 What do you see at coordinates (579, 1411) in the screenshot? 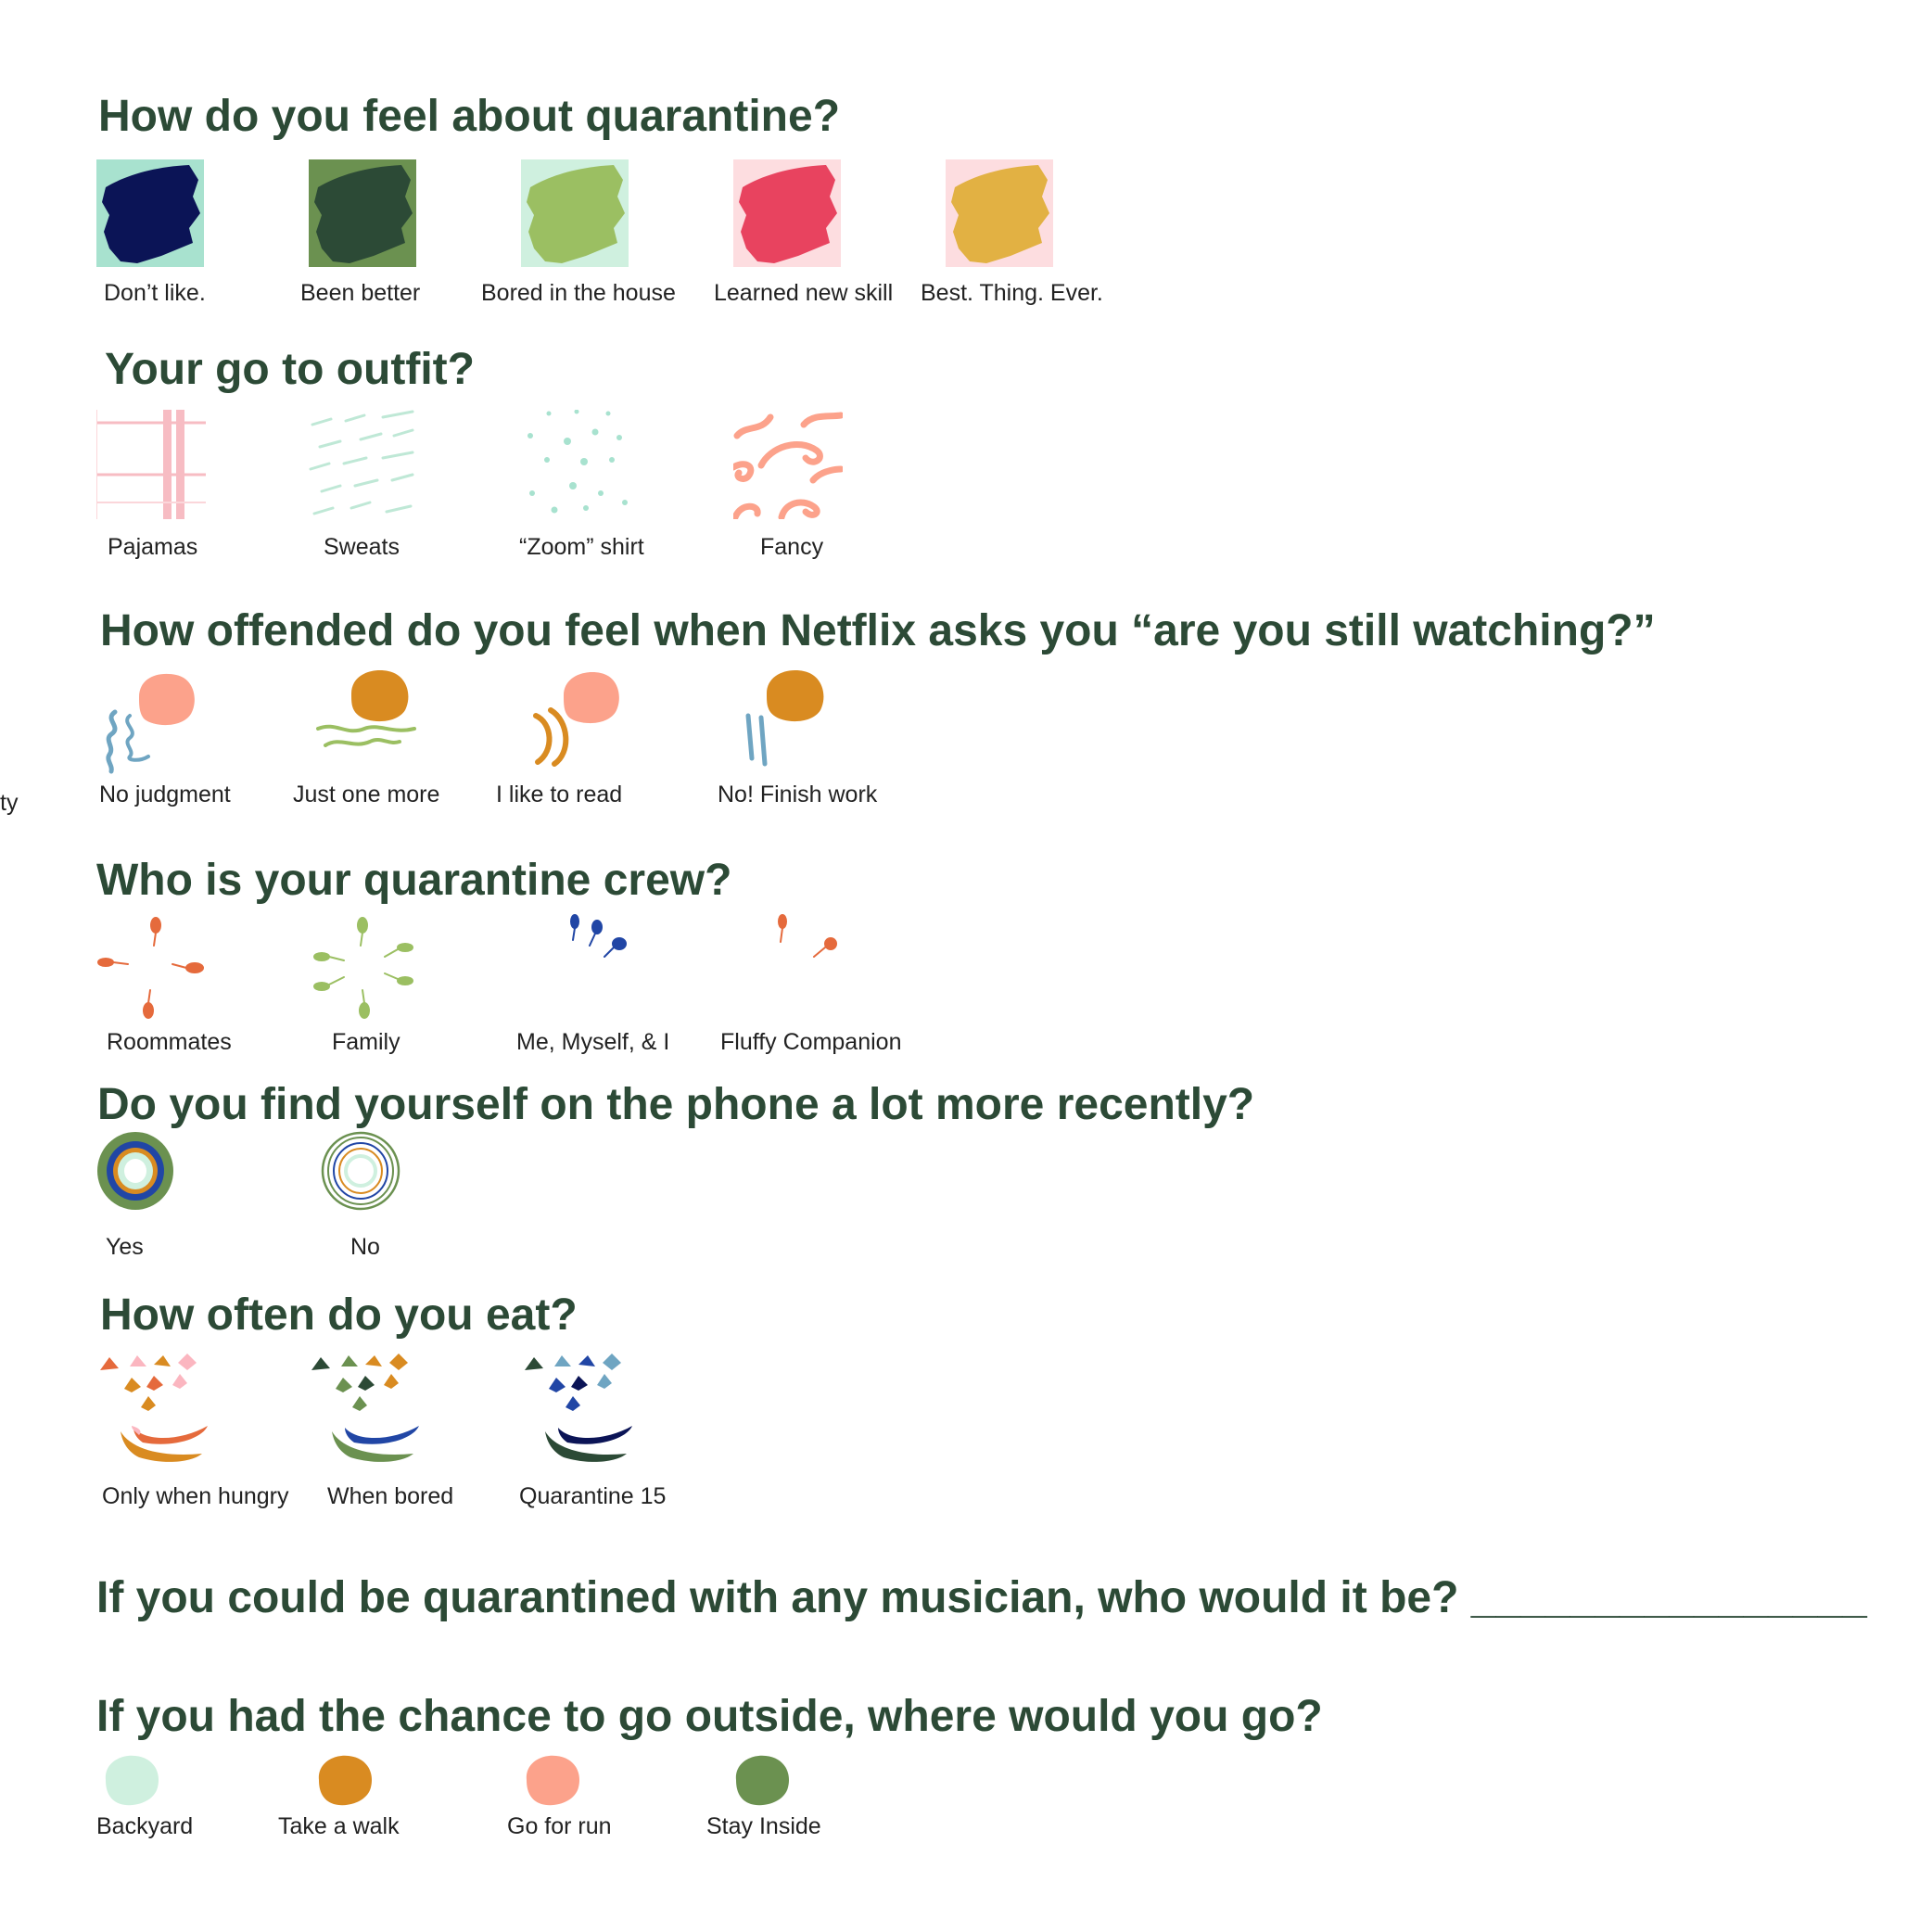
I see `blue-smiley-face-icon` at bounding box center [579, 1411].